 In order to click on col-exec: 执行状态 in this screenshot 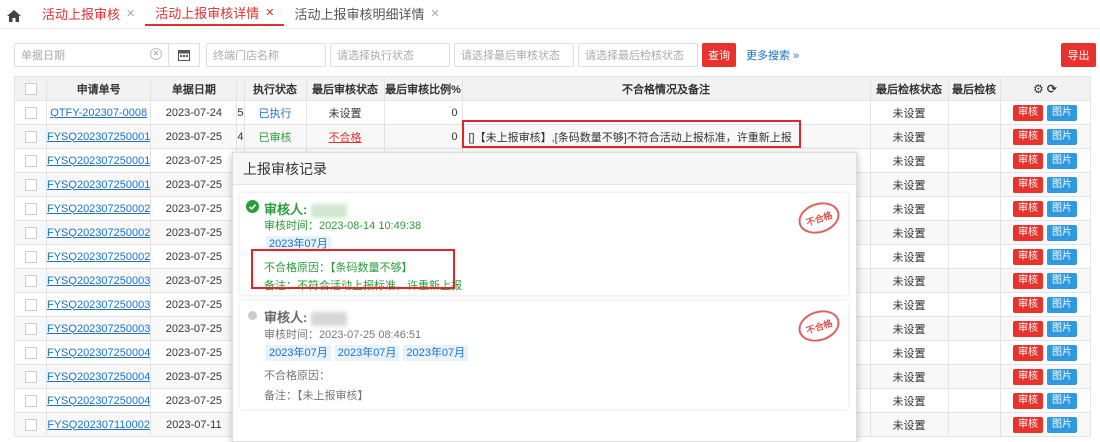, I will do `click(275, 88)`.